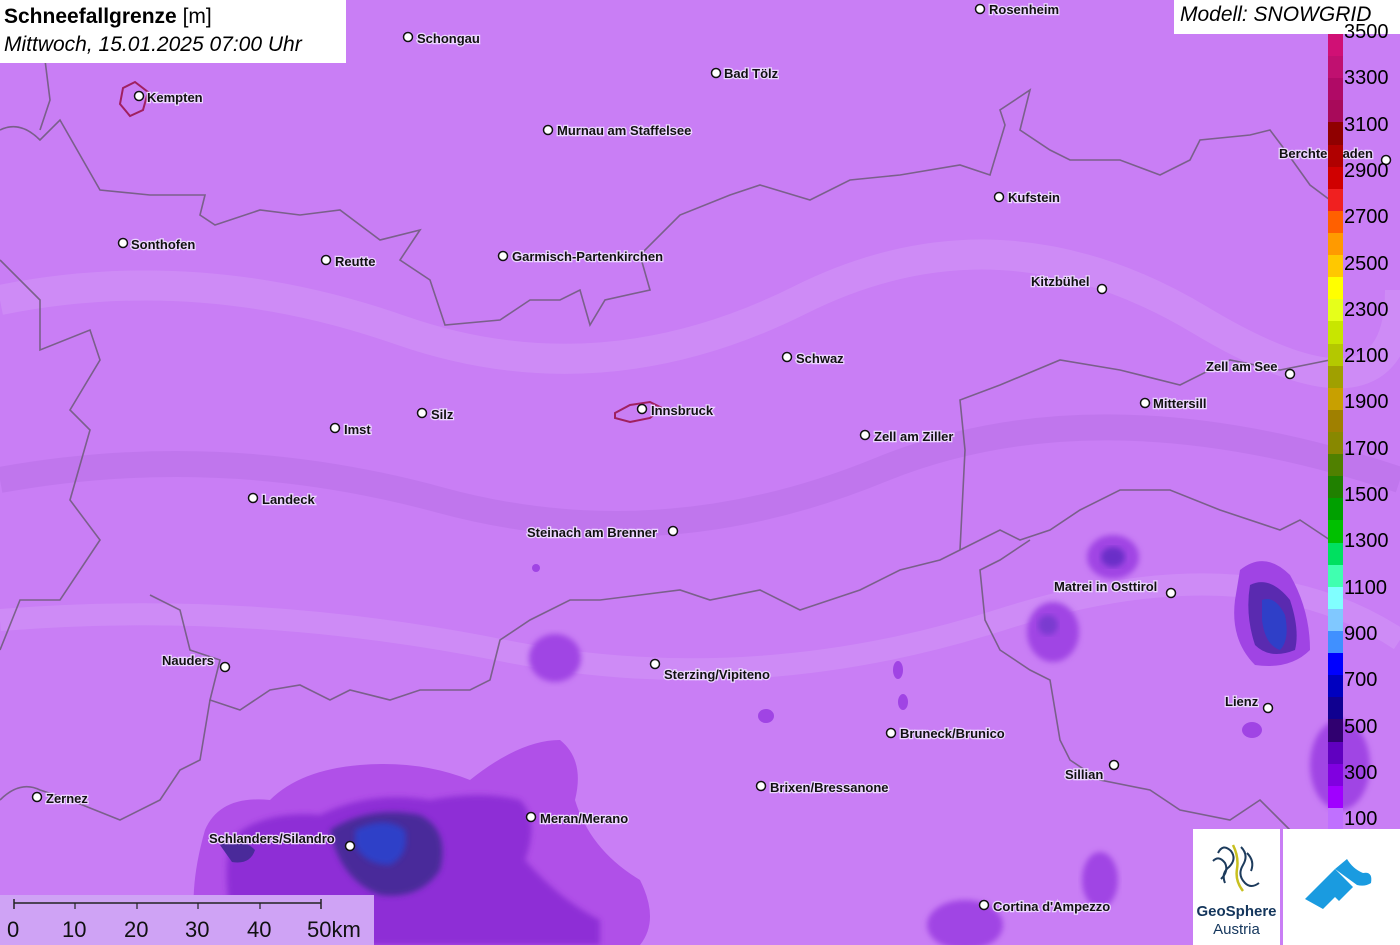  I want to click on city-cortina: Cortina d'Ampezzo, so click(1045, 906).